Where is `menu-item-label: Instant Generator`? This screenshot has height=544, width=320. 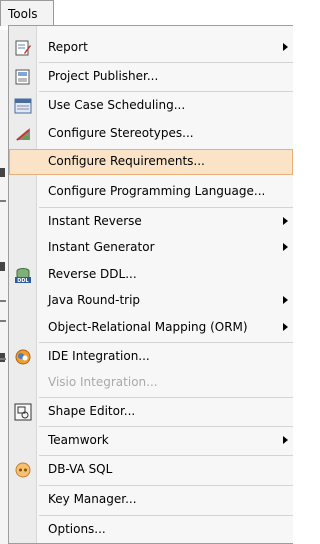
menu-item-label: Instant Generator is located at coordinates (101, 247).